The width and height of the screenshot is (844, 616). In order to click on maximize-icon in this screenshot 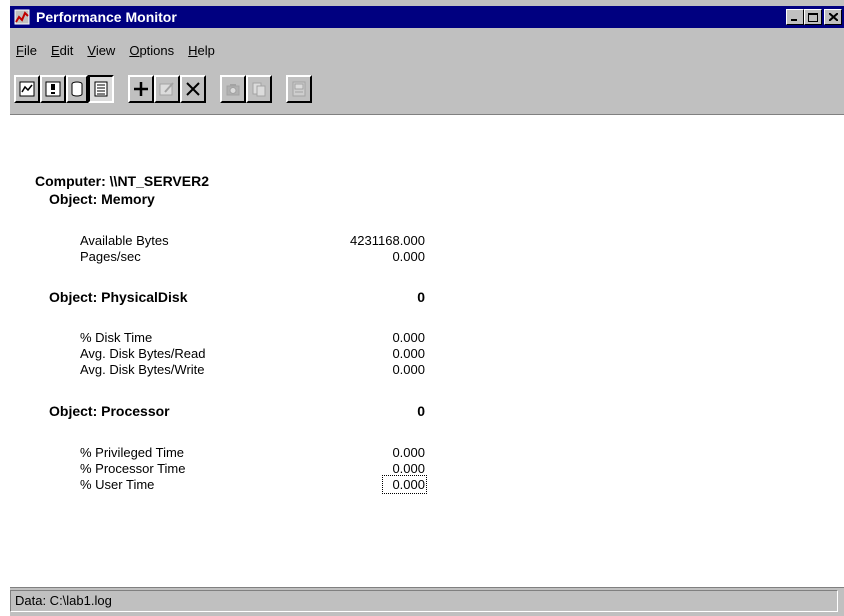, I will do `click(813, 17)`.